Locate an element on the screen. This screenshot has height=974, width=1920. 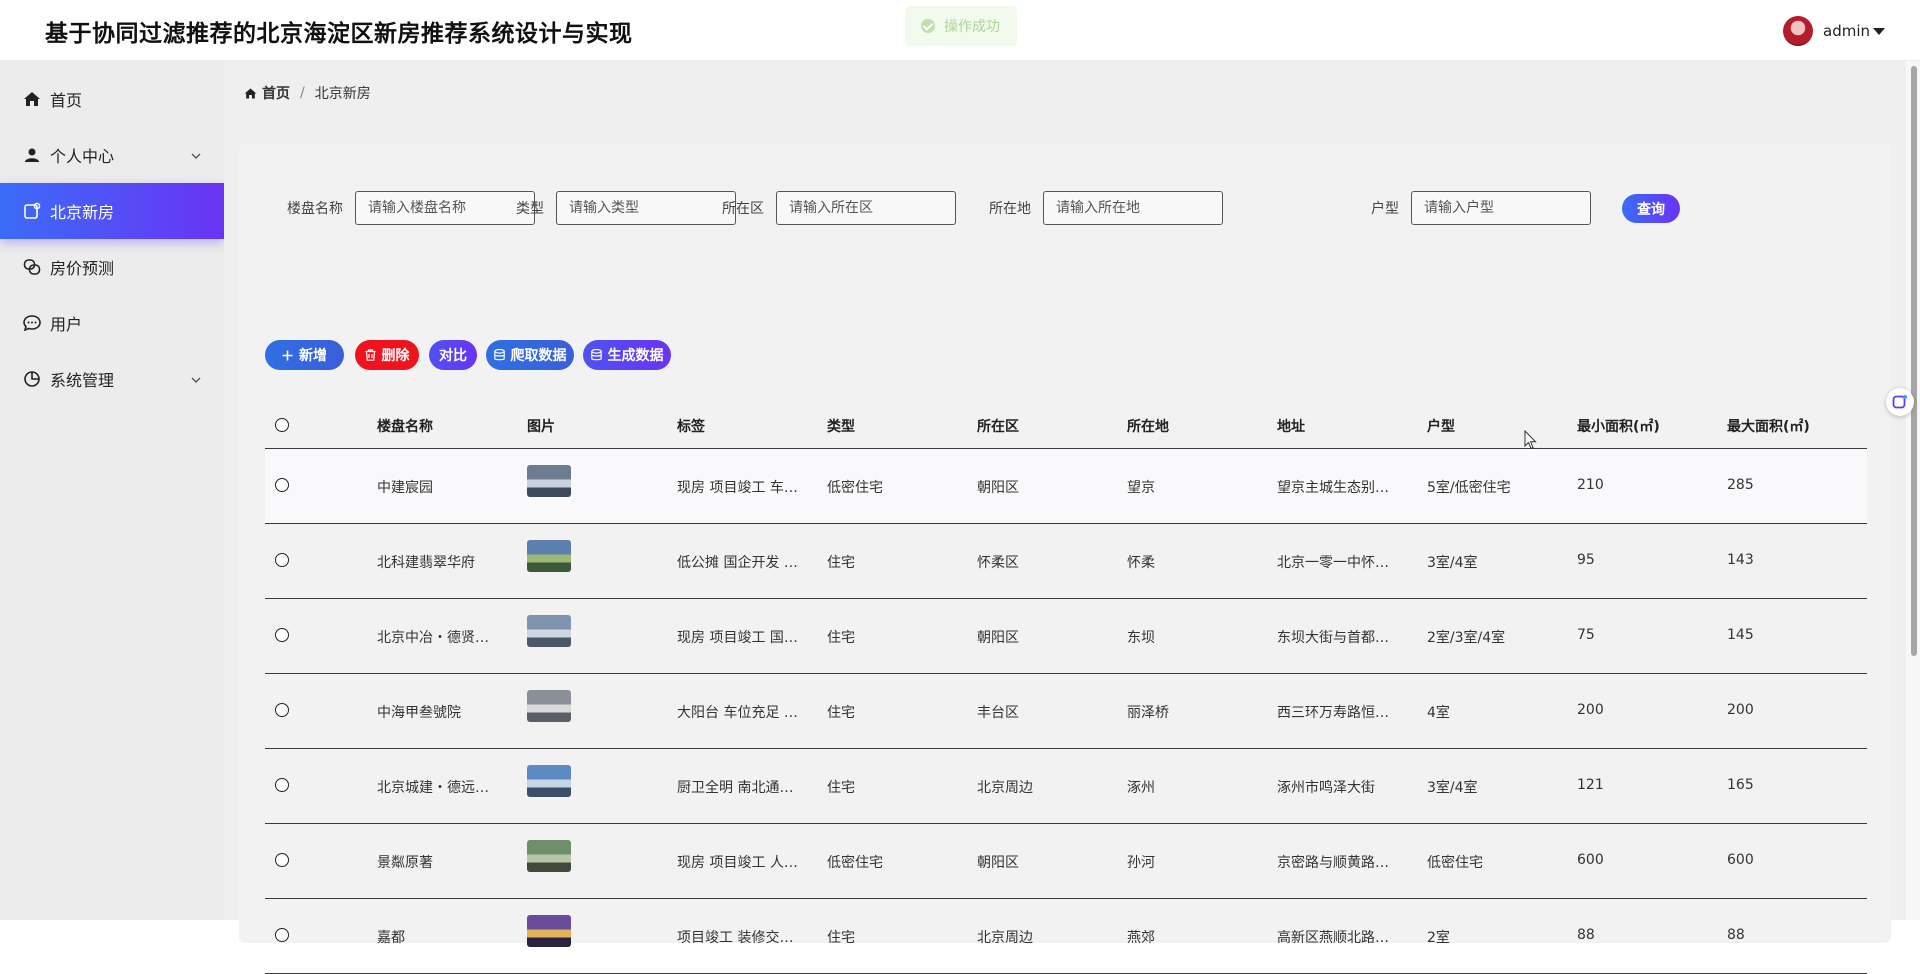
select-all-radio is located at coordinates (282, 425).